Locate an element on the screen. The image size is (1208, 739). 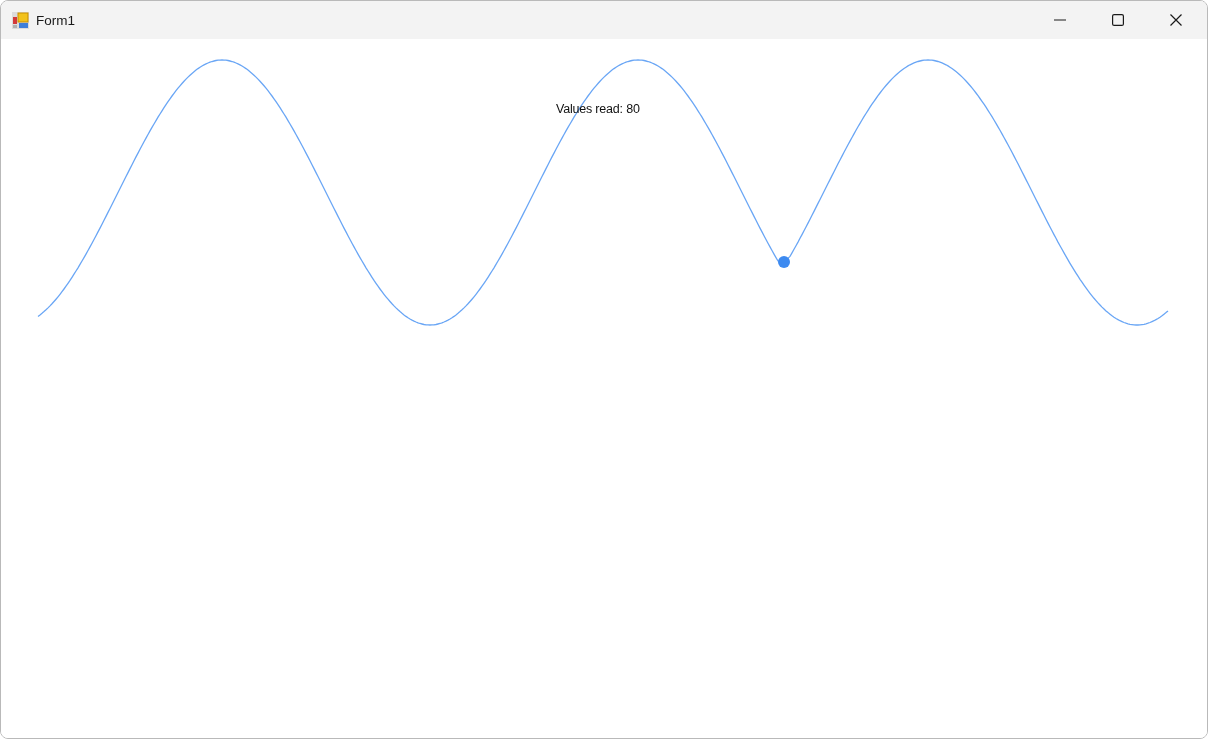
close-icon is located at coordinates (1176, 20).